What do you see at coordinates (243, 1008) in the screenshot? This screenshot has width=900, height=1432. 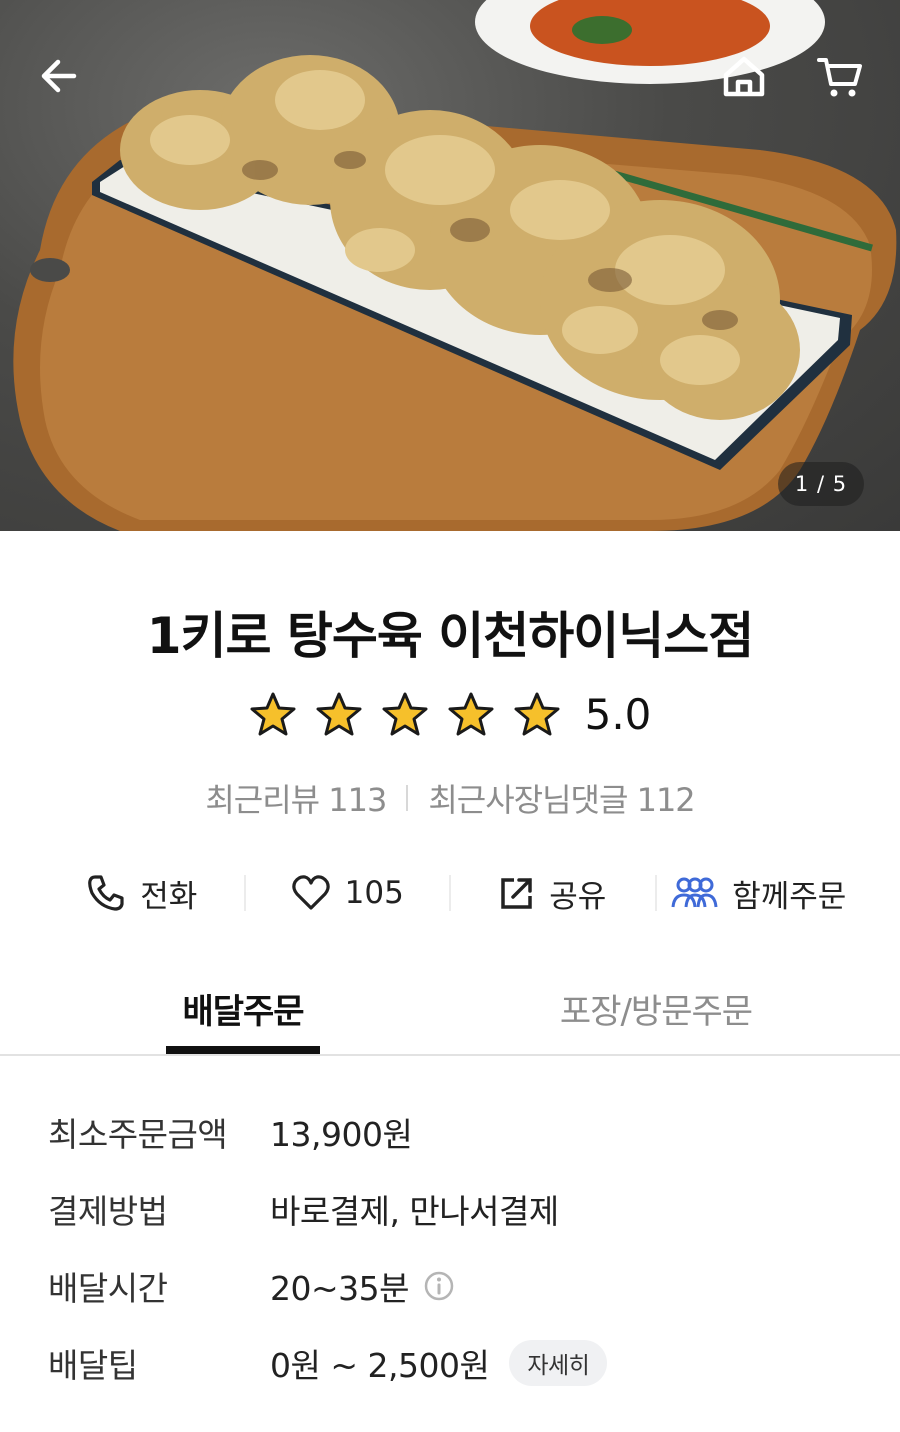 I see `tab-delivery-order: 배달주문` at bounding box center [243, 1008].